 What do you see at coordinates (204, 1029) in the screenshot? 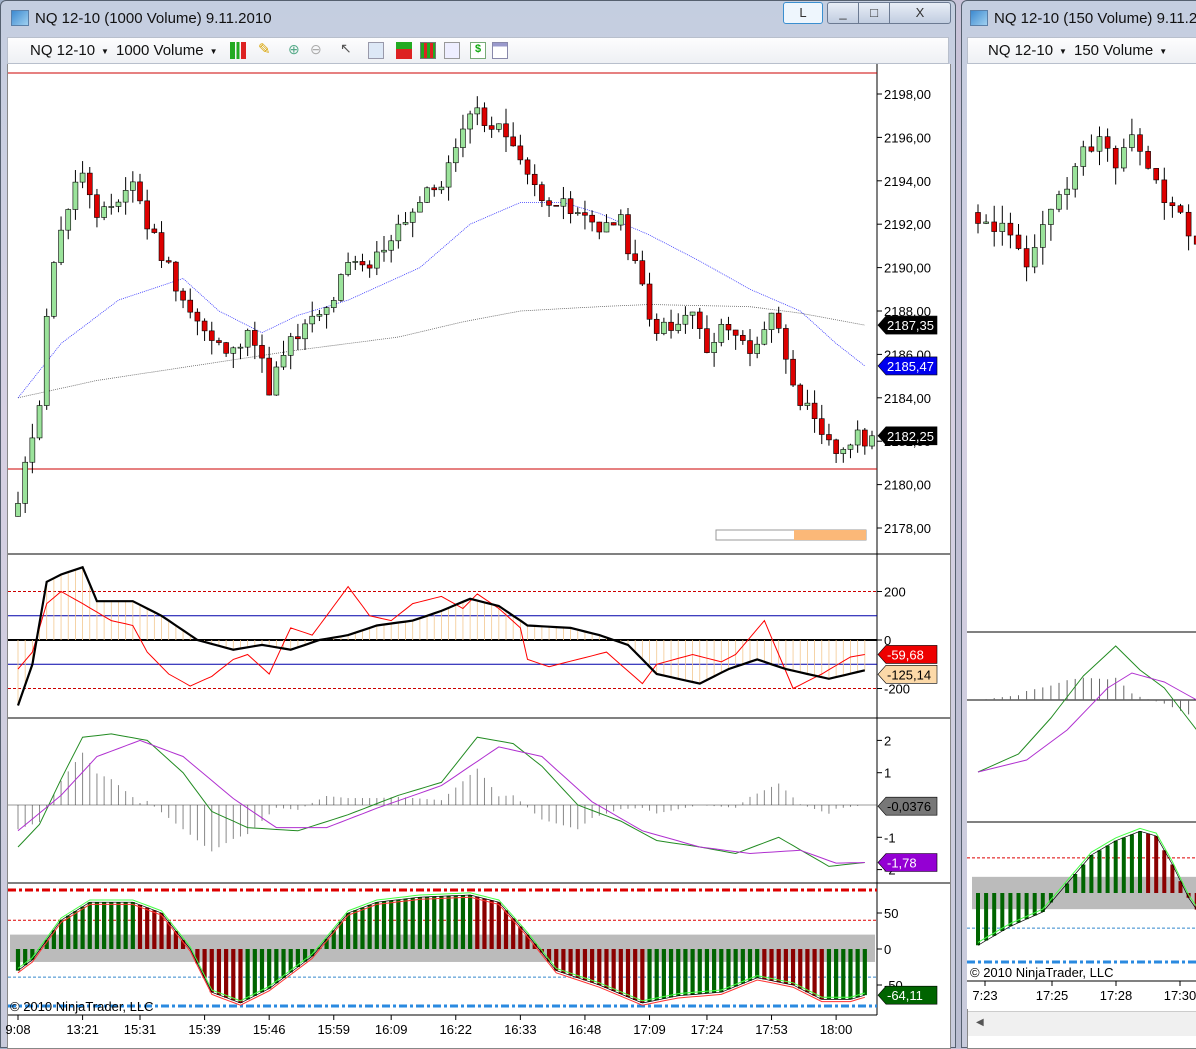
I see `time-tick-label: 15:39` at bounding box center [204, 1029].